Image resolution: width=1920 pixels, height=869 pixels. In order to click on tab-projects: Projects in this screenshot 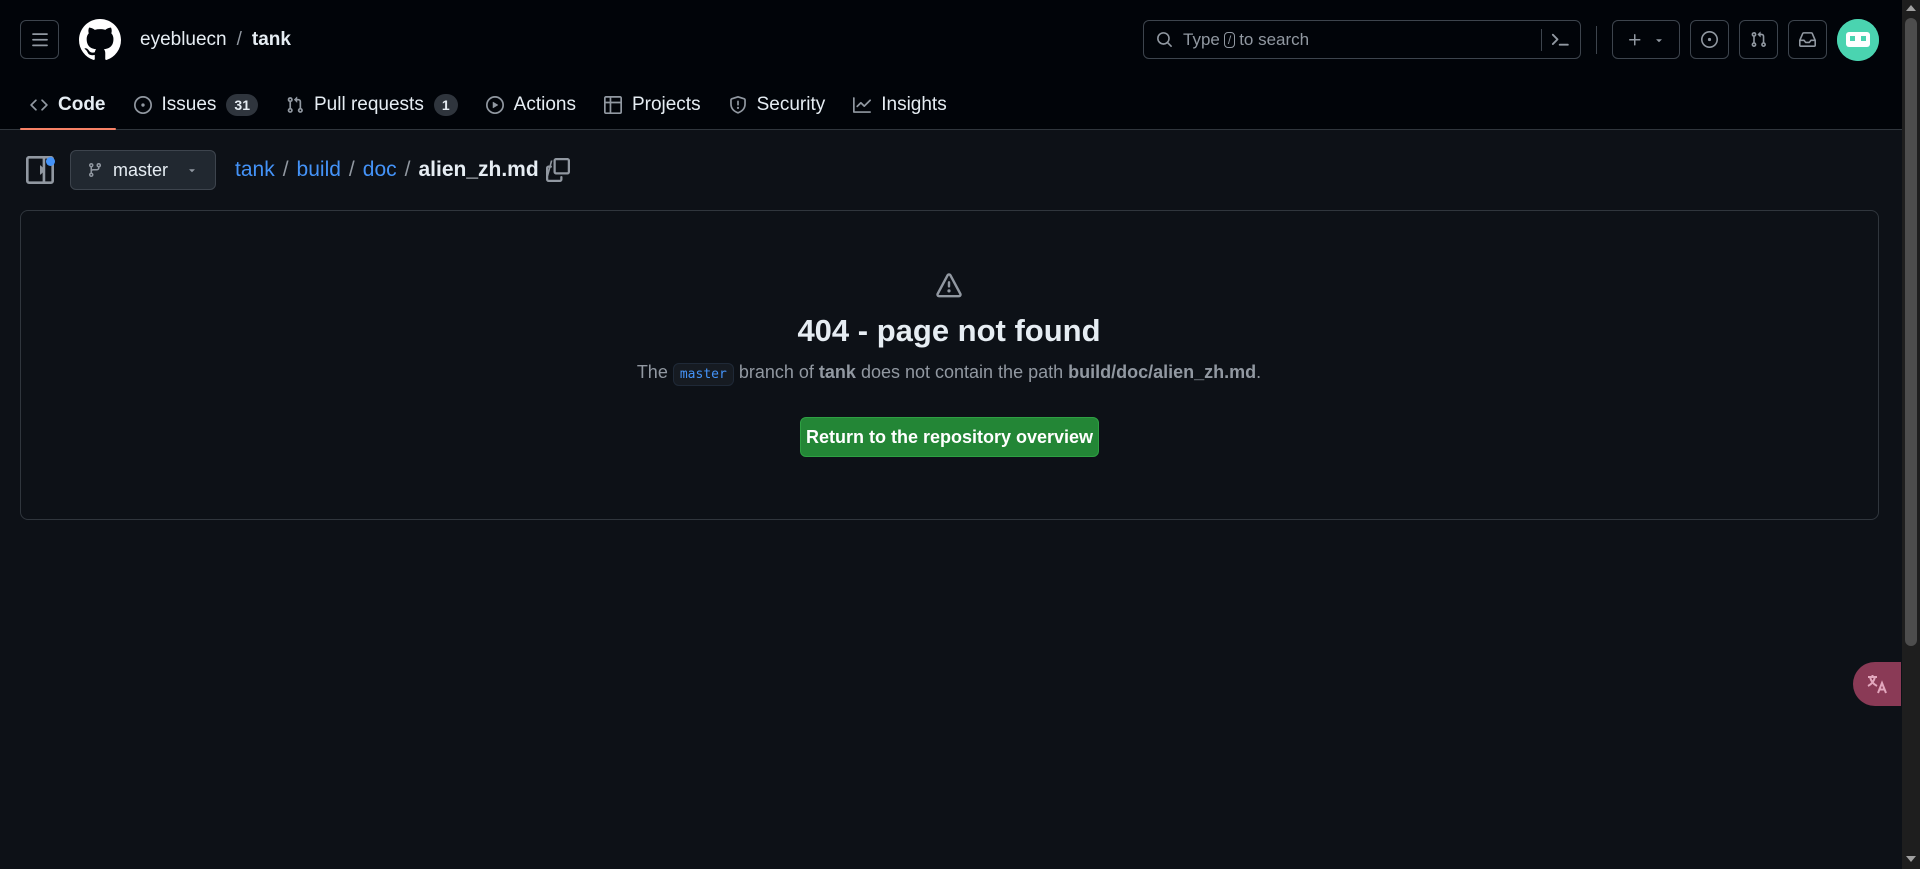, I will do `click(652, 105)`.